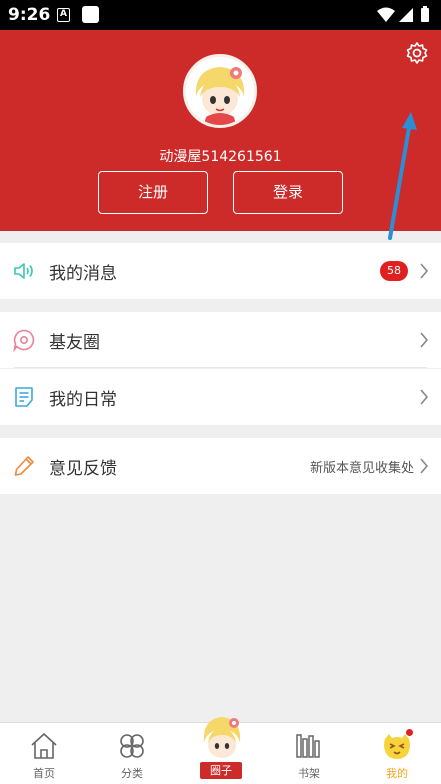 This screenshot has width=441, height=784. What do you see at coordinates (74, 343) in the screenshot?
I see `menu-item-label: 基友圈` at bounding box center [74, 343].